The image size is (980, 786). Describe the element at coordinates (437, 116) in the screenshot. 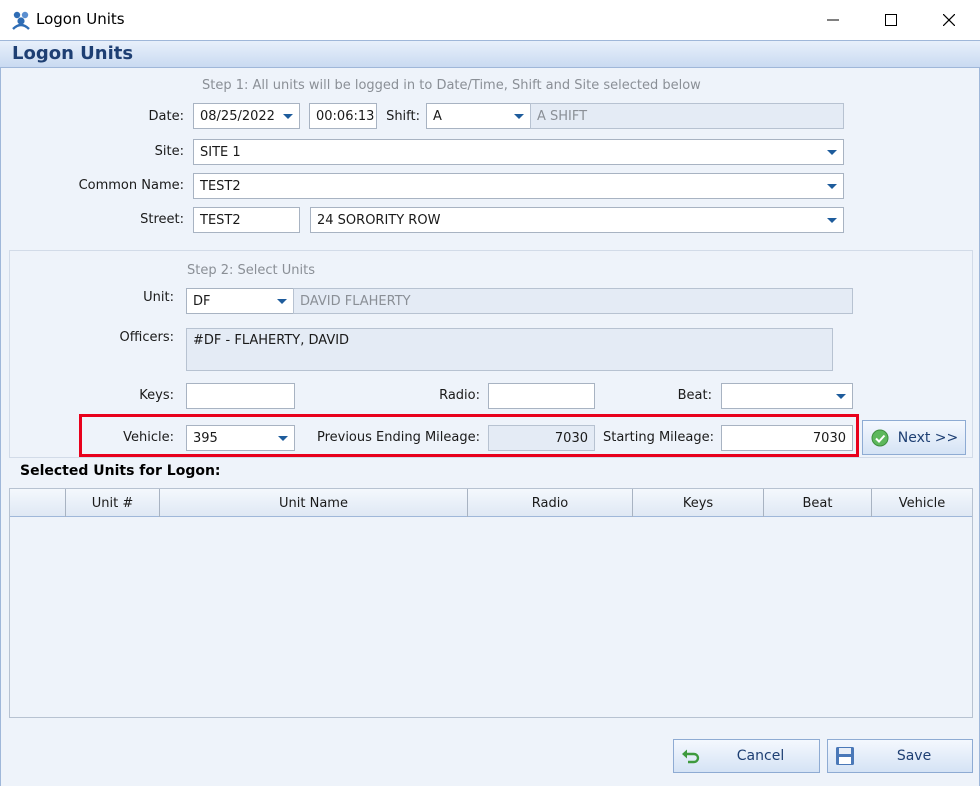

I see `shift-value: A` at that location.